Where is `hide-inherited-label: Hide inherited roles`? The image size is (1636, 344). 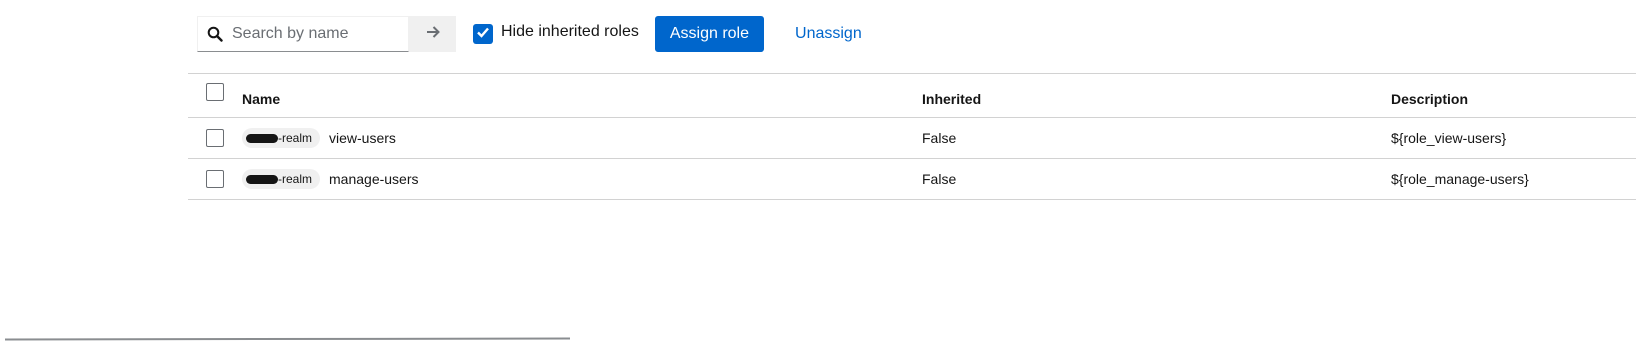
hide-inherited-label: Hide inherited roles is located at coordinates (570, 31).